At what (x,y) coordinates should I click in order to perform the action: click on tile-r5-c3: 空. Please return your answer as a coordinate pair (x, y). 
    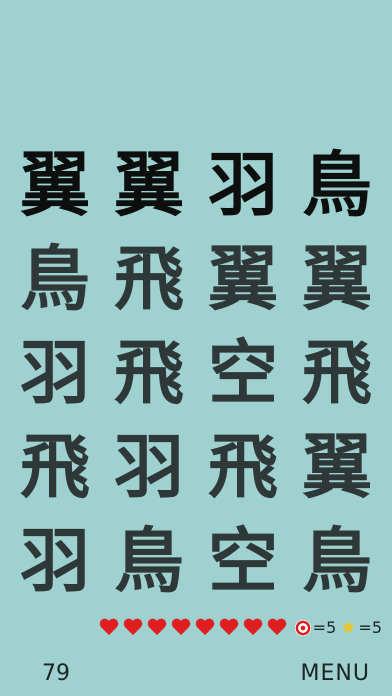
    Looking at the image, I should click on (243, 561).